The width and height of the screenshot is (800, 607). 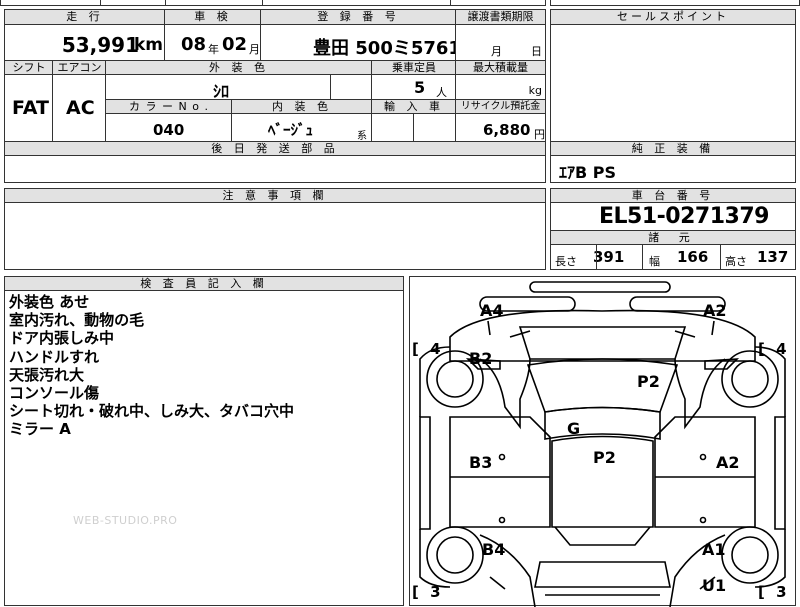 What do you see at coordinates (54, 393) in the screenshot?
I see `inspector-note: コンソール傷` at bounding box center [54, 393].